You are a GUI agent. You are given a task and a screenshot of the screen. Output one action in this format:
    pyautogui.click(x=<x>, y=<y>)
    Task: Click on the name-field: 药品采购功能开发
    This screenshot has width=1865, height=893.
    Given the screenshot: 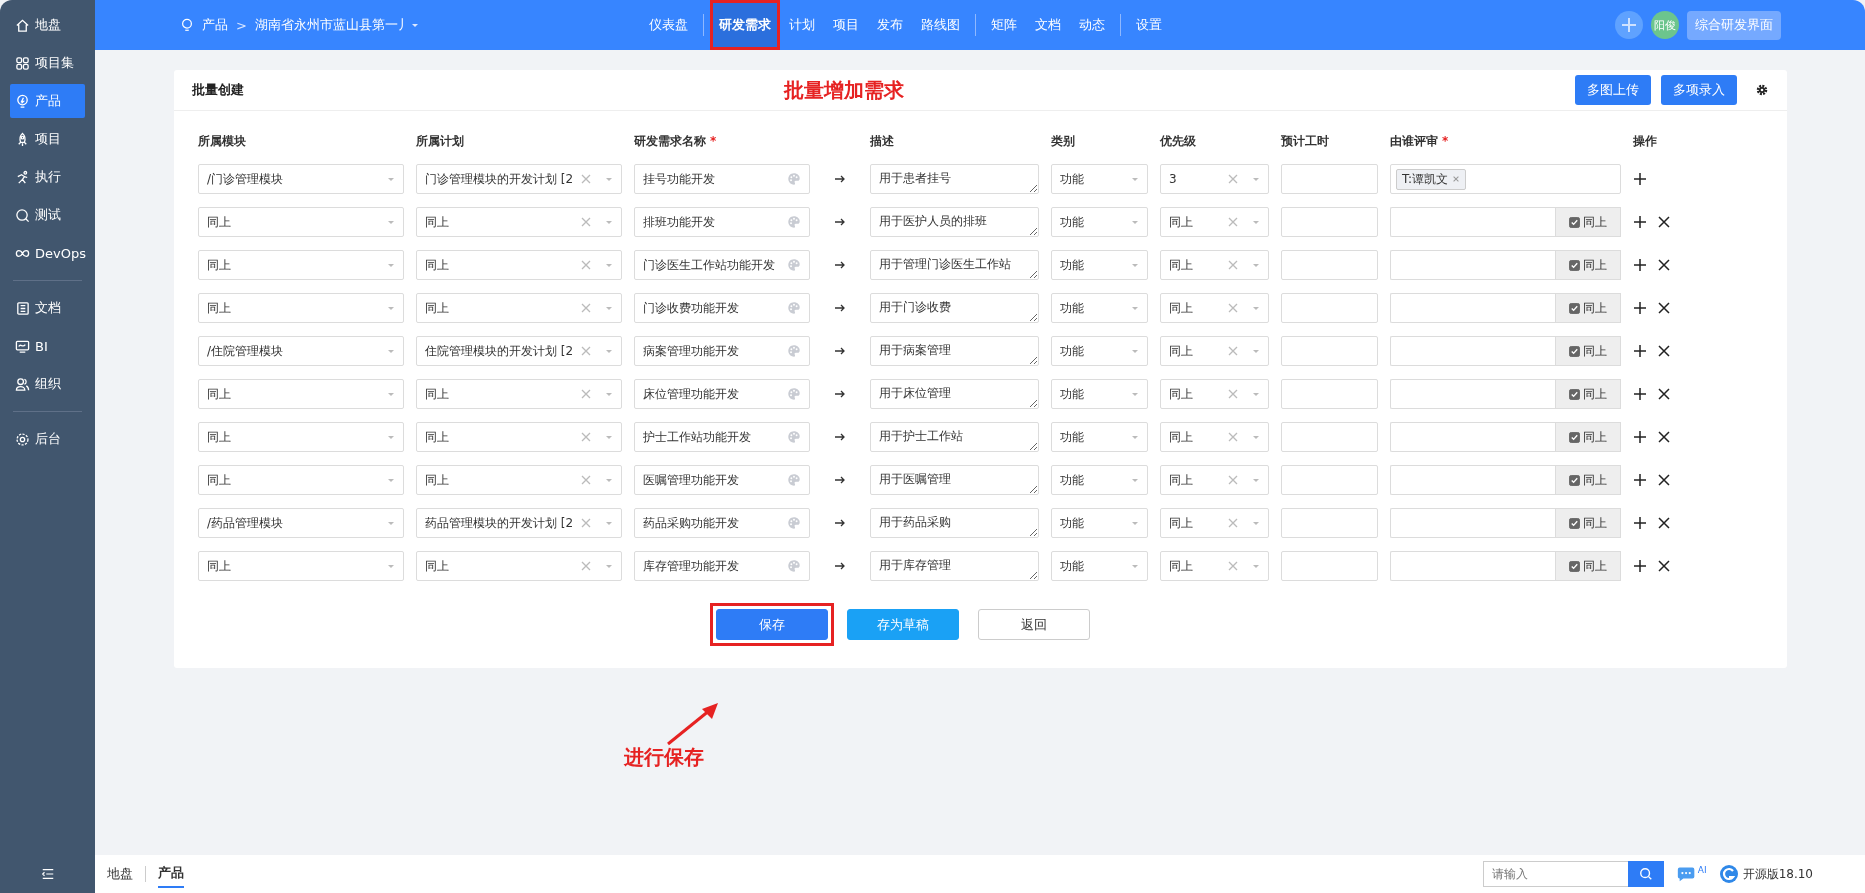 What is the action you would take?
    pyautogui.click(x=722, y=523)
    